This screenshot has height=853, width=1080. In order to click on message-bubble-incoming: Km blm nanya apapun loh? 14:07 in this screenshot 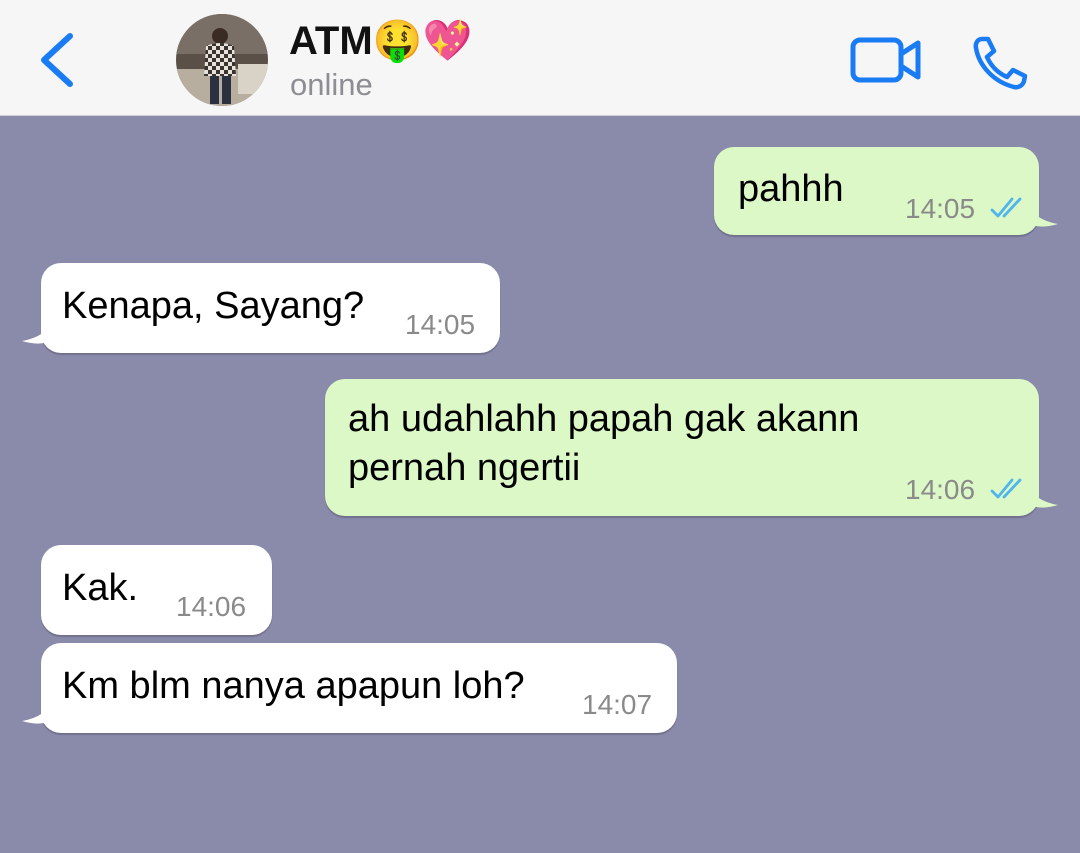, I will do `click(359, 688)`.